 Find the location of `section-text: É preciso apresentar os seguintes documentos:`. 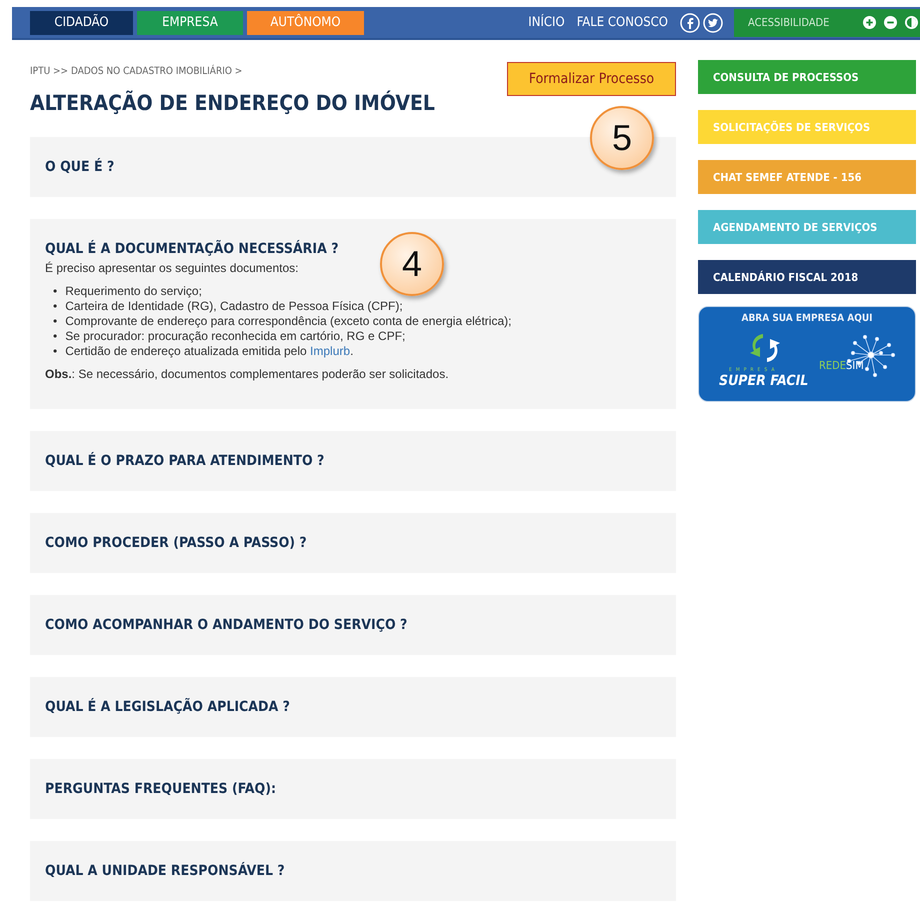

section-text: É preciso apresentar os seguintes documentos: is located at coordinates (171, 268).